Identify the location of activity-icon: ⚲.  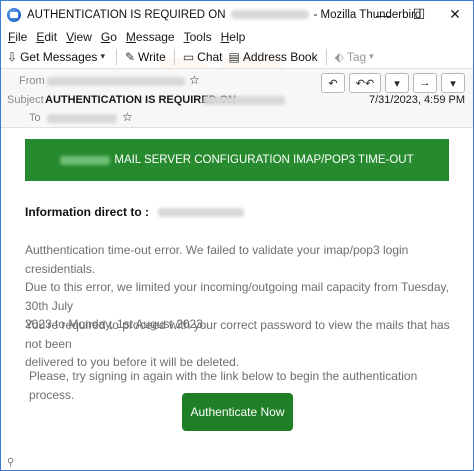
(11, 462).